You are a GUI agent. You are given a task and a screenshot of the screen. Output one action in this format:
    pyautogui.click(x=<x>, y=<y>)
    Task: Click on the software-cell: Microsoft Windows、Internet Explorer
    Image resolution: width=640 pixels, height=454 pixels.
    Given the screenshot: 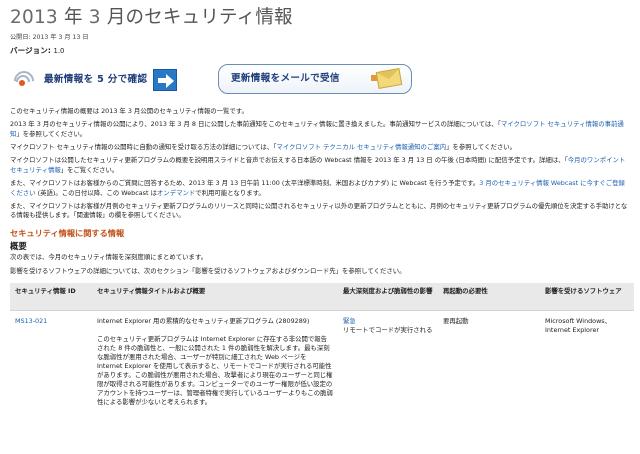 What is the action you would take?
    pyautogui.click(x=578, y=326)
    